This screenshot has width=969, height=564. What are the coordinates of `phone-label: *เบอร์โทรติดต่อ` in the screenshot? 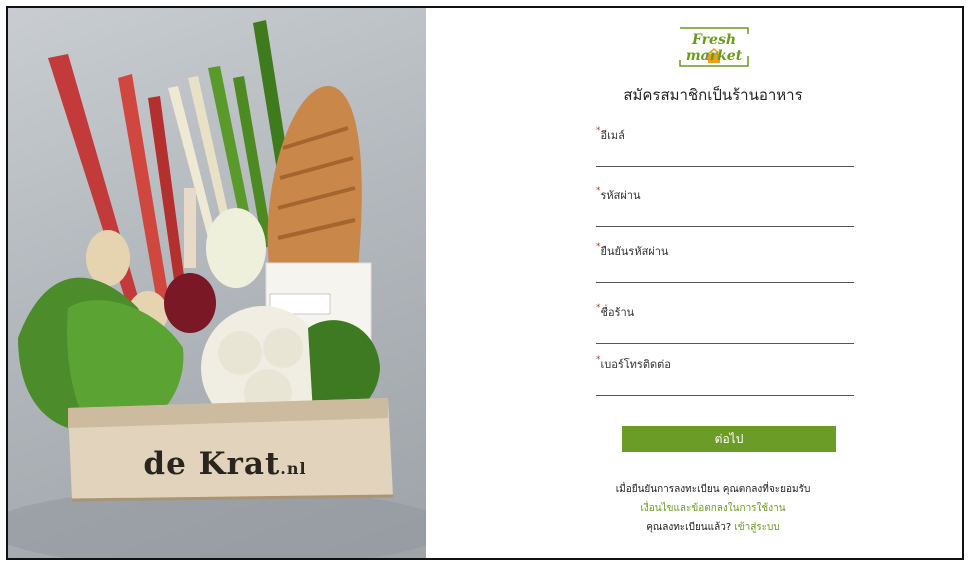 It's located at (633, 364).